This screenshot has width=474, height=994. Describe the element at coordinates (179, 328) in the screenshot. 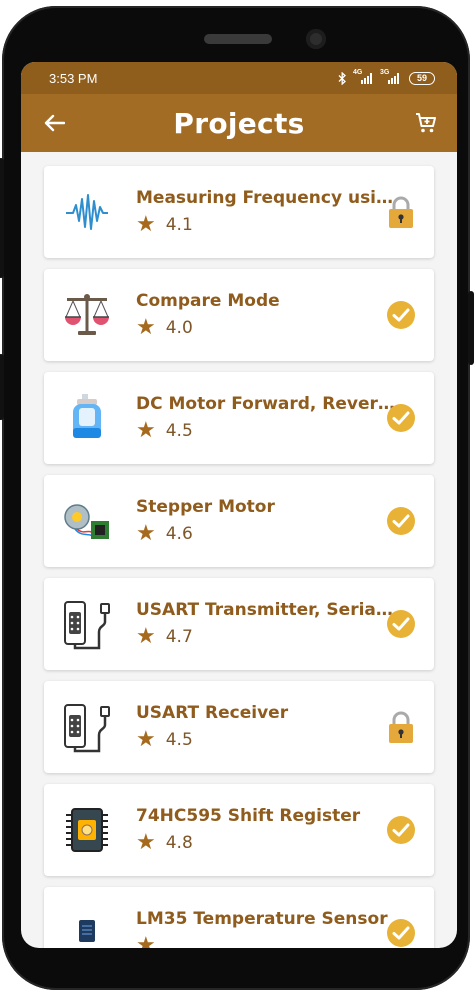

I see `rating-value: 4.0` at that location.